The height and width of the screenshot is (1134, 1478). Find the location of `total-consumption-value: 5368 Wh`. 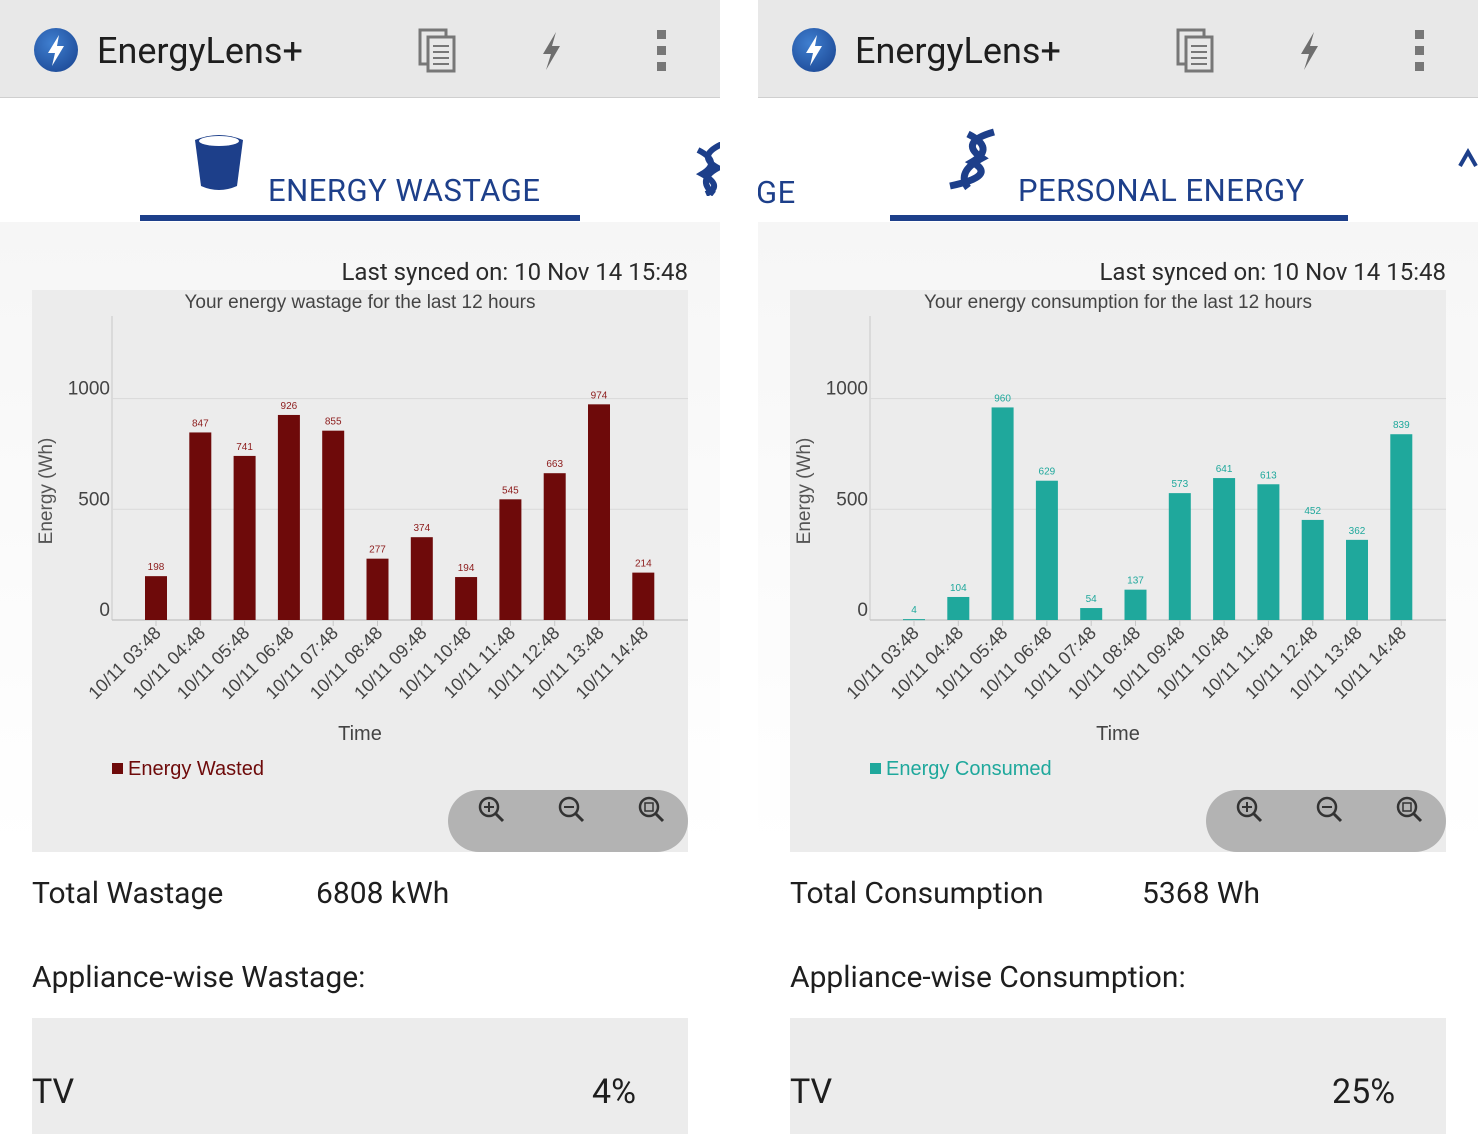

total-consumption-value: 5368 Wh is located at coordinates (1201, 893).